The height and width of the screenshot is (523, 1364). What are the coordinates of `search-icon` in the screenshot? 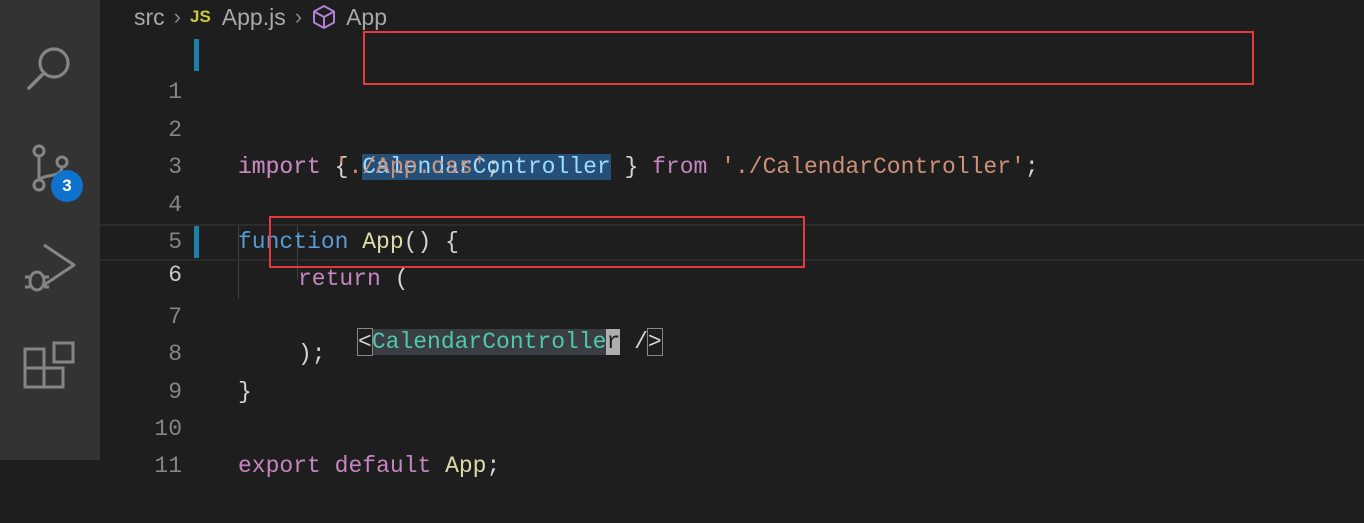 It's located at (50, 67).